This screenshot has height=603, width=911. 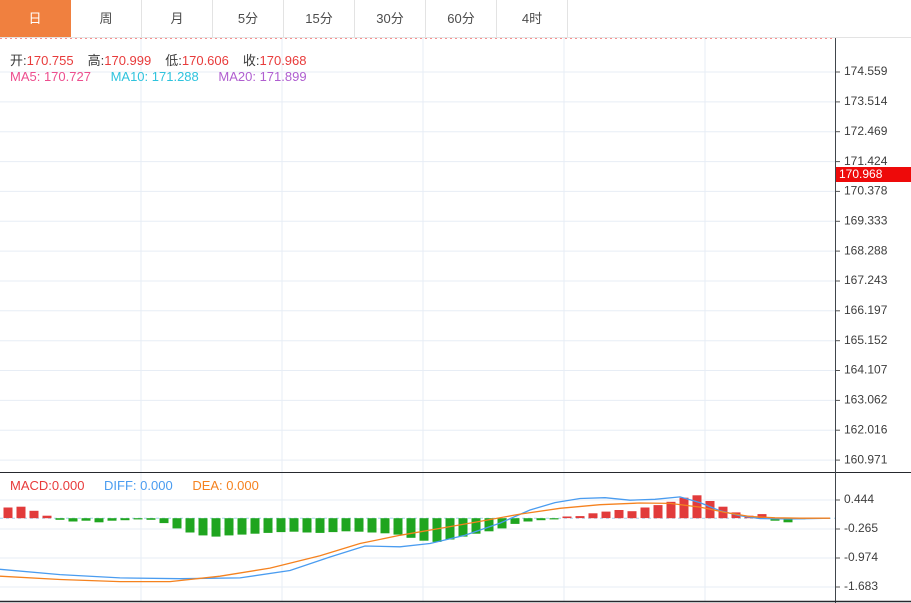 I want to click on svg-text: 0.444, so click(x=859, y=499).